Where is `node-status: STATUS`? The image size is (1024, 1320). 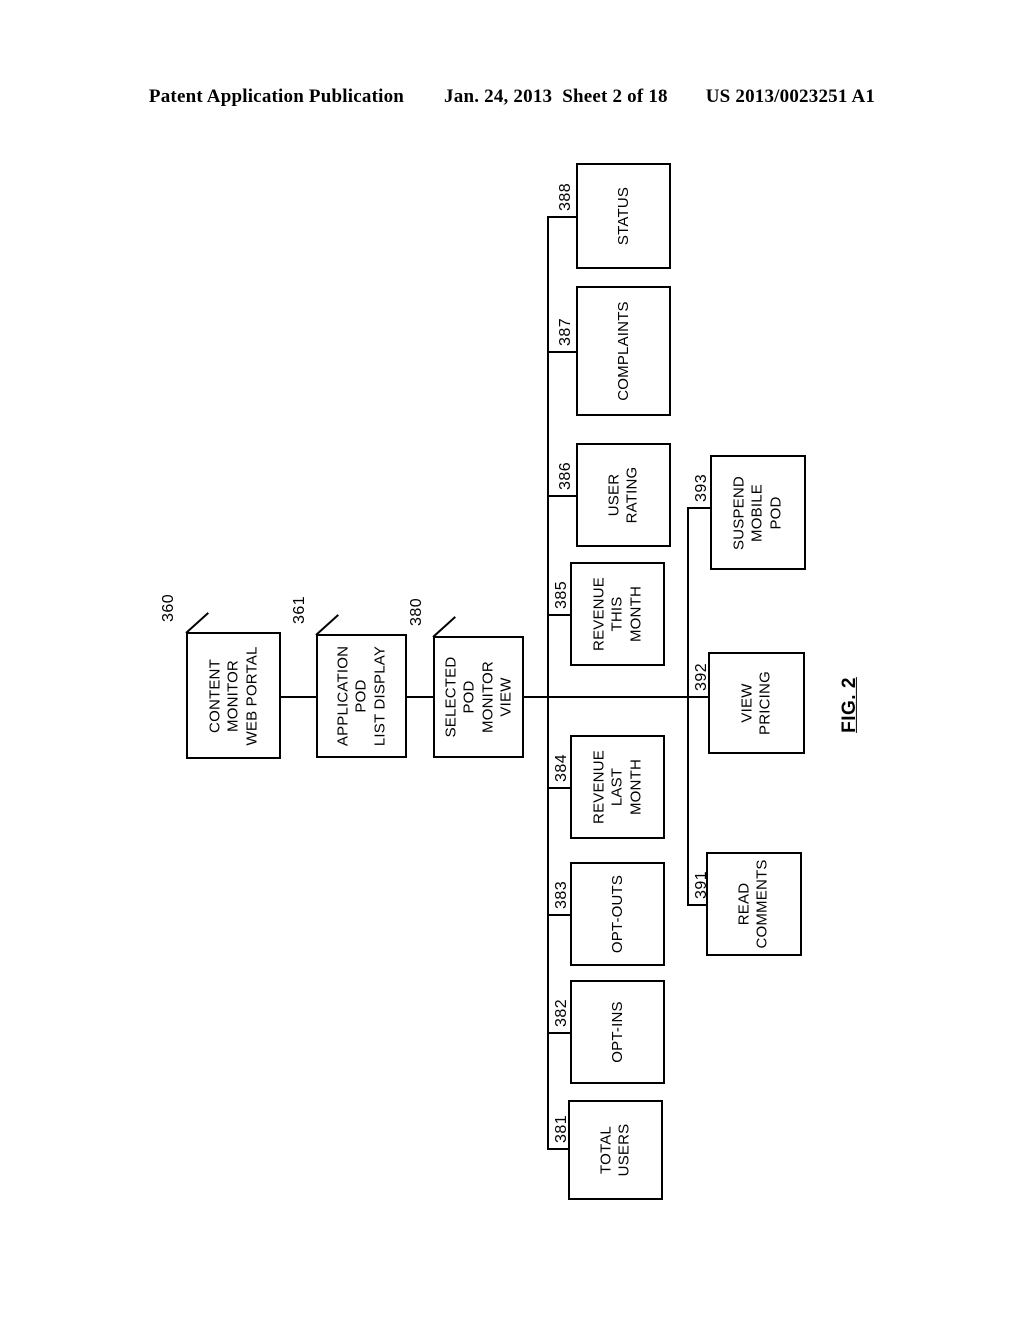 node-status: STATUS is located at coordinates (623, 216).